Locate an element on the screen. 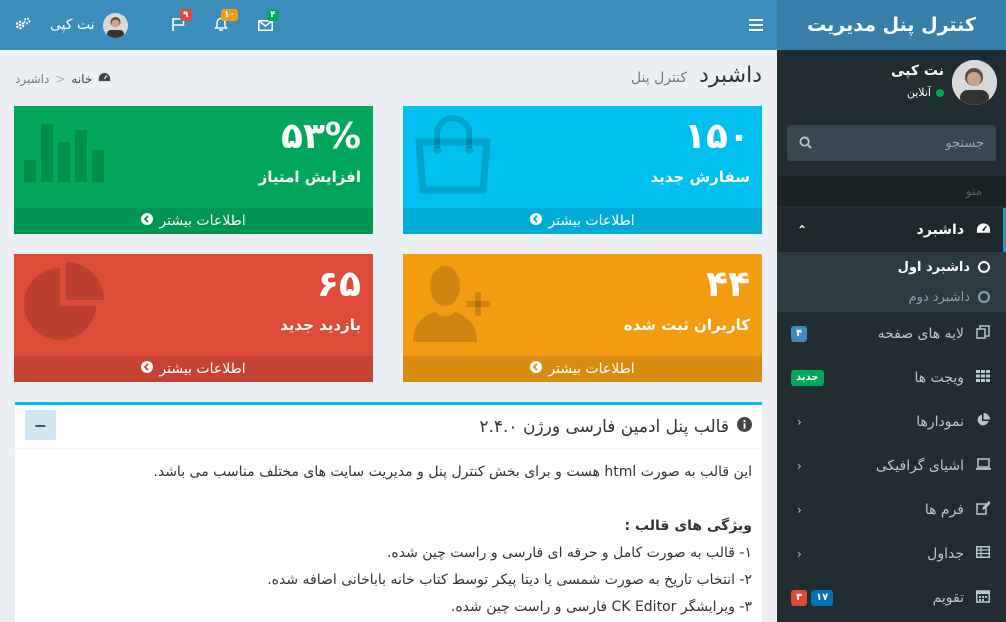 The height and width of the screenshot is (622, 1006). top-navbar: ۴ ۱۰ ۹ نت کپی is located at coordinates (388, 25).